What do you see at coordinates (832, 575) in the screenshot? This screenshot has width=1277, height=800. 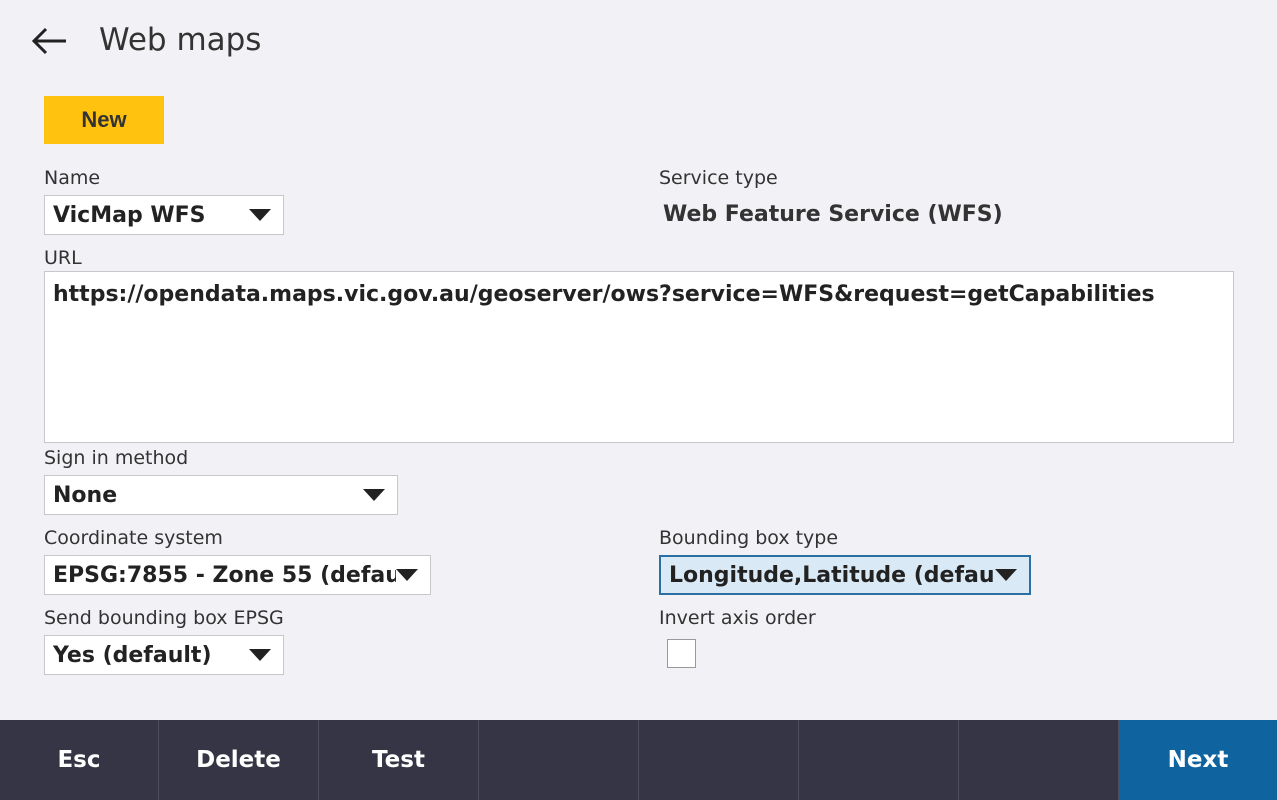 I see `bounding-box-type-value: Longitude,Latitude (default)` at bounding box center [832, 575].